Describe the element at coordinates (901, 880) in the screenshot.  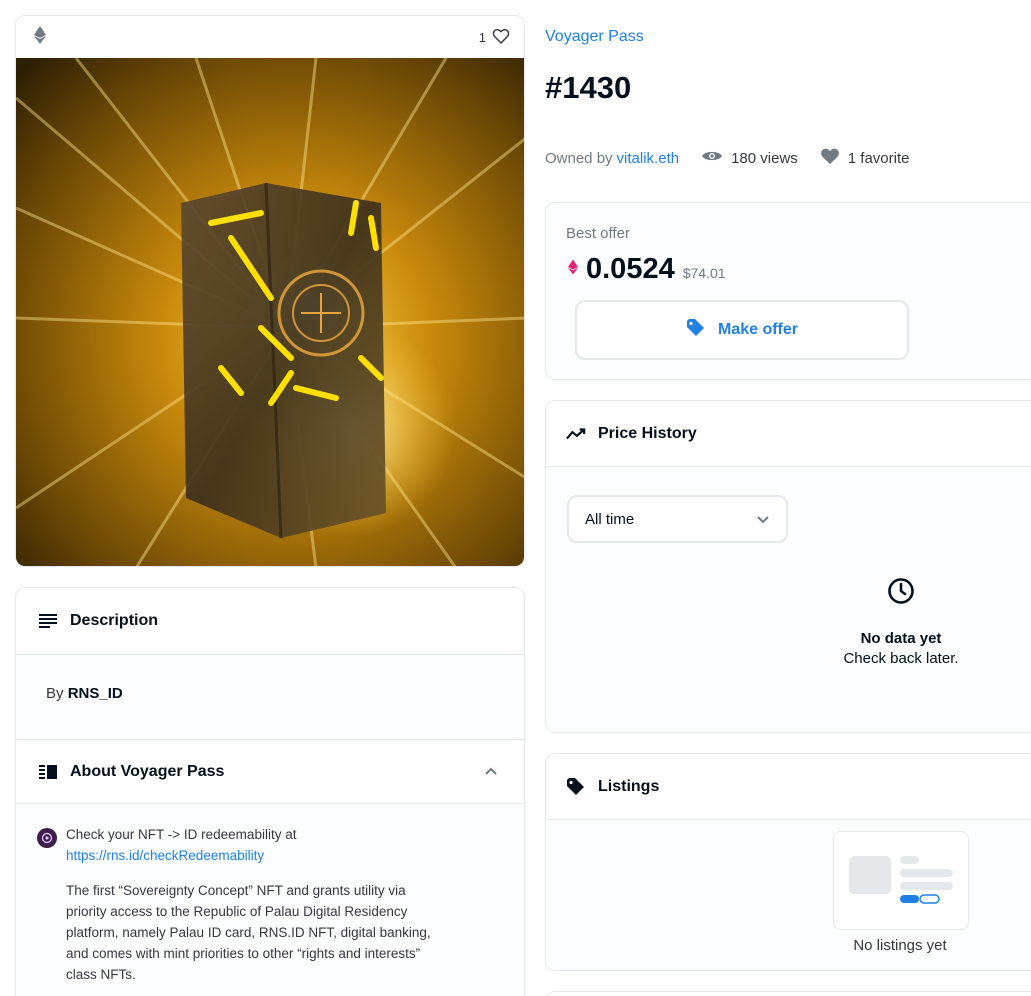
I see `empty-listings-illustration` at that location.